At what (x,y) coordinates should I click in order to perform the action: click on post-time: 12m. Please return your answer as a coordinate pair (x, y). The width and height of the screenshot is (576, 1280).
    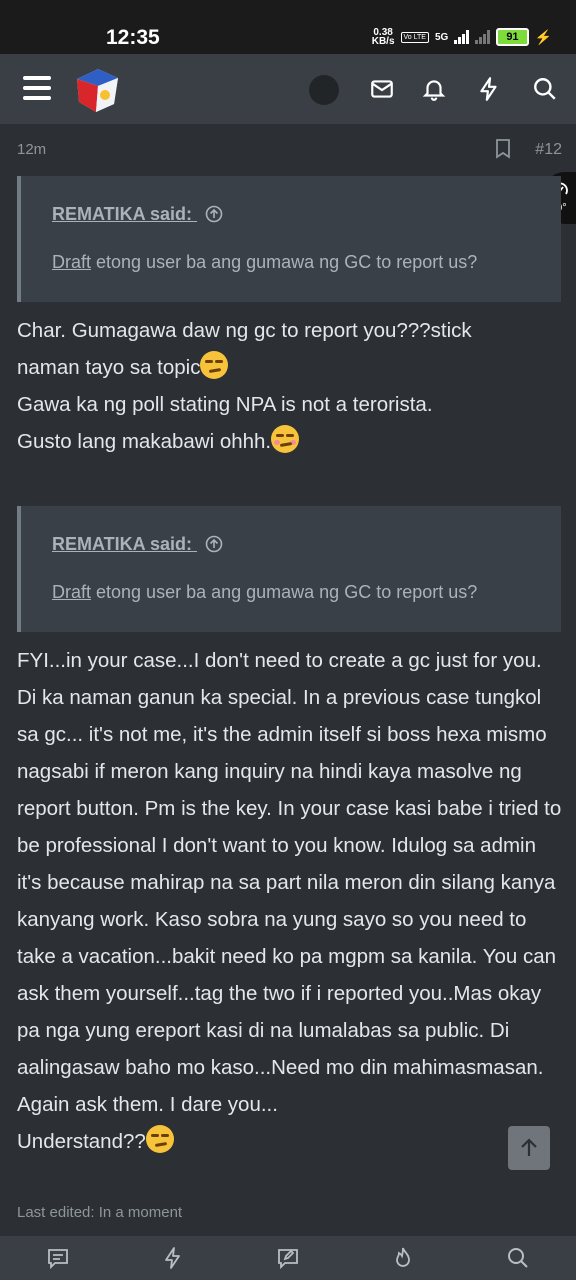
    Looking at the image, I should click on (31, 149).